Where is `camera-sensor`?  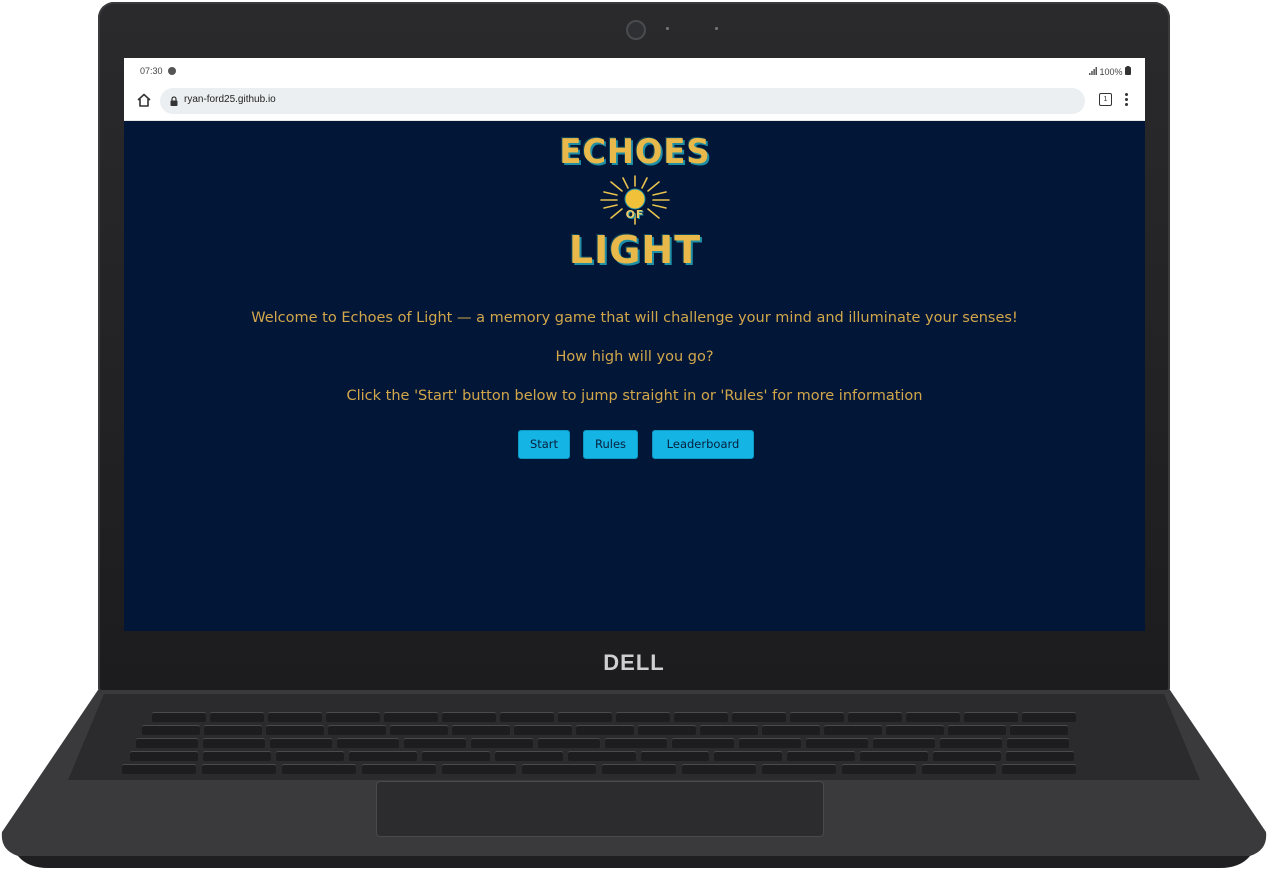
camera-sensor is located at coordinates (716, 28).